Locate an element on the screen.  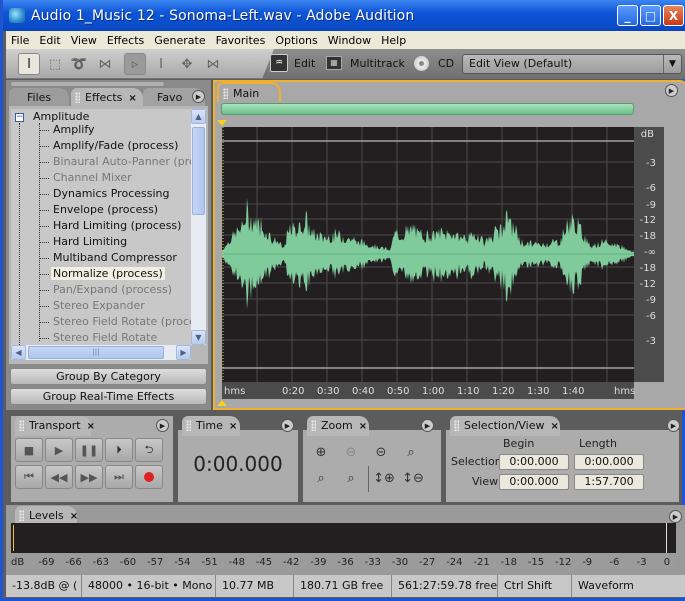
tab-time: Time × is located at coordinates (211, 426).